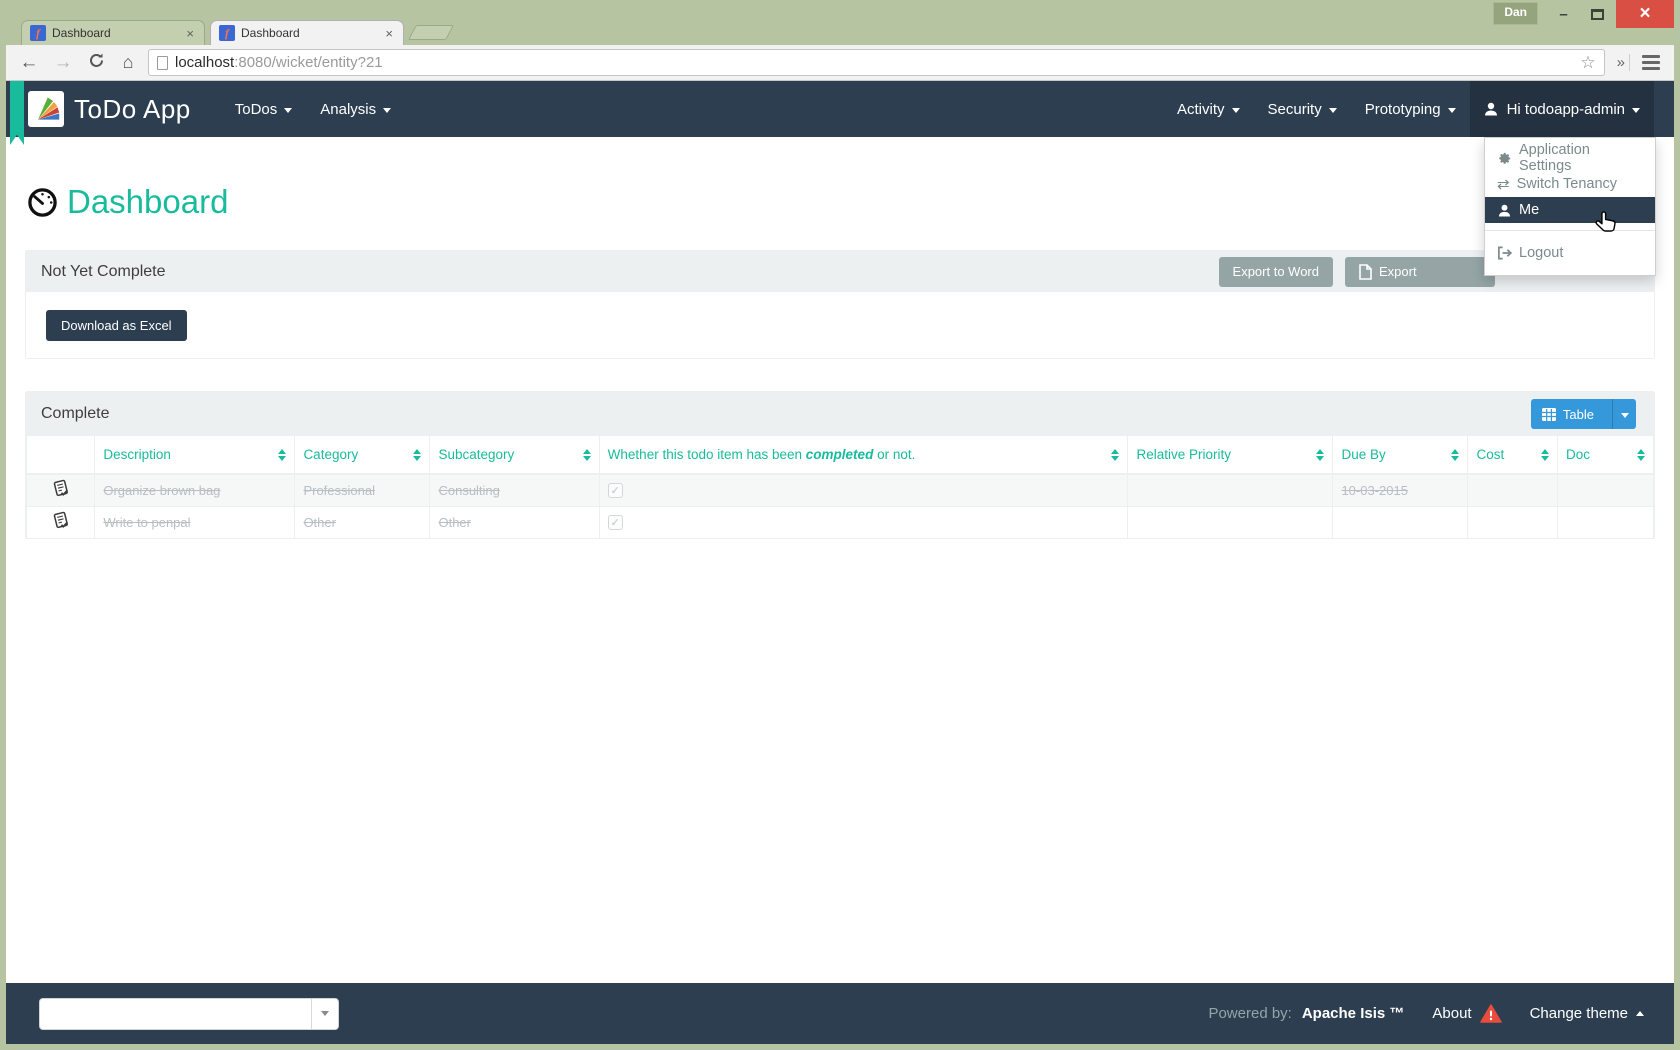  Describe the element at coordinates (1230, 455) in the screenshot. I see `column-relative-priority: Relative Priority` at that location.